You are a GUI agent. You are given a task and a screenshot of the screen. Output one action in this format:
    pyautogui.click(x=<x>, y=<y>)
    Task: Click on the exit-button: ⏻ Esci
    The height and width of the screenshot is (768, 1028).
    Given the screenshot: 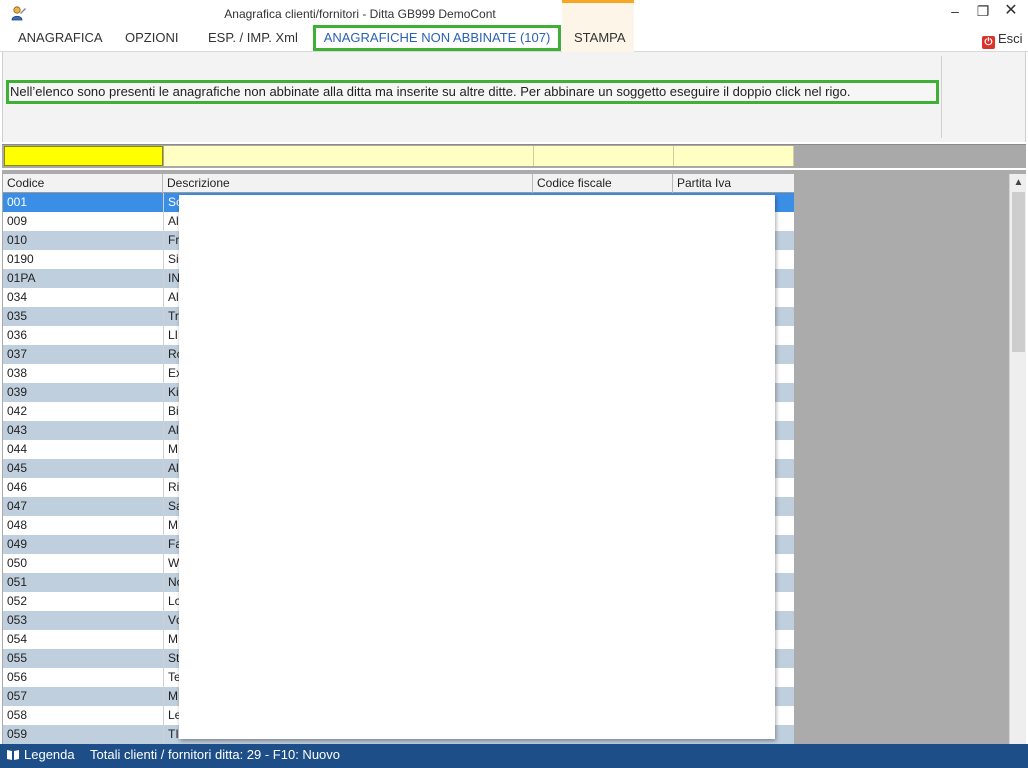 What is the action you would take?
    pyautogui.click(x=1002, y=40)
    